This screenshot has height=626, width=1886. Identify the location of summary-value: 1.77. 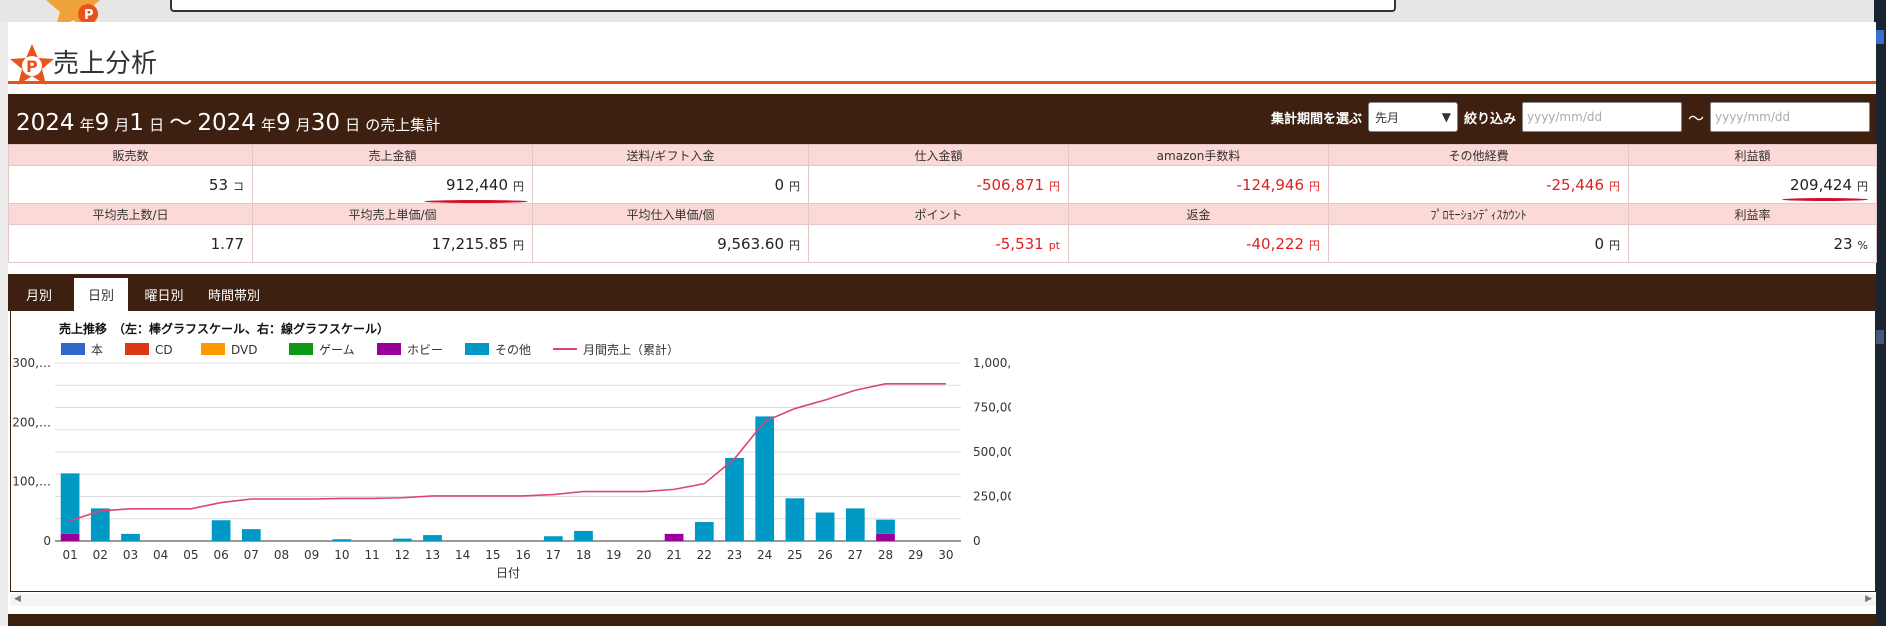
(130, 243).